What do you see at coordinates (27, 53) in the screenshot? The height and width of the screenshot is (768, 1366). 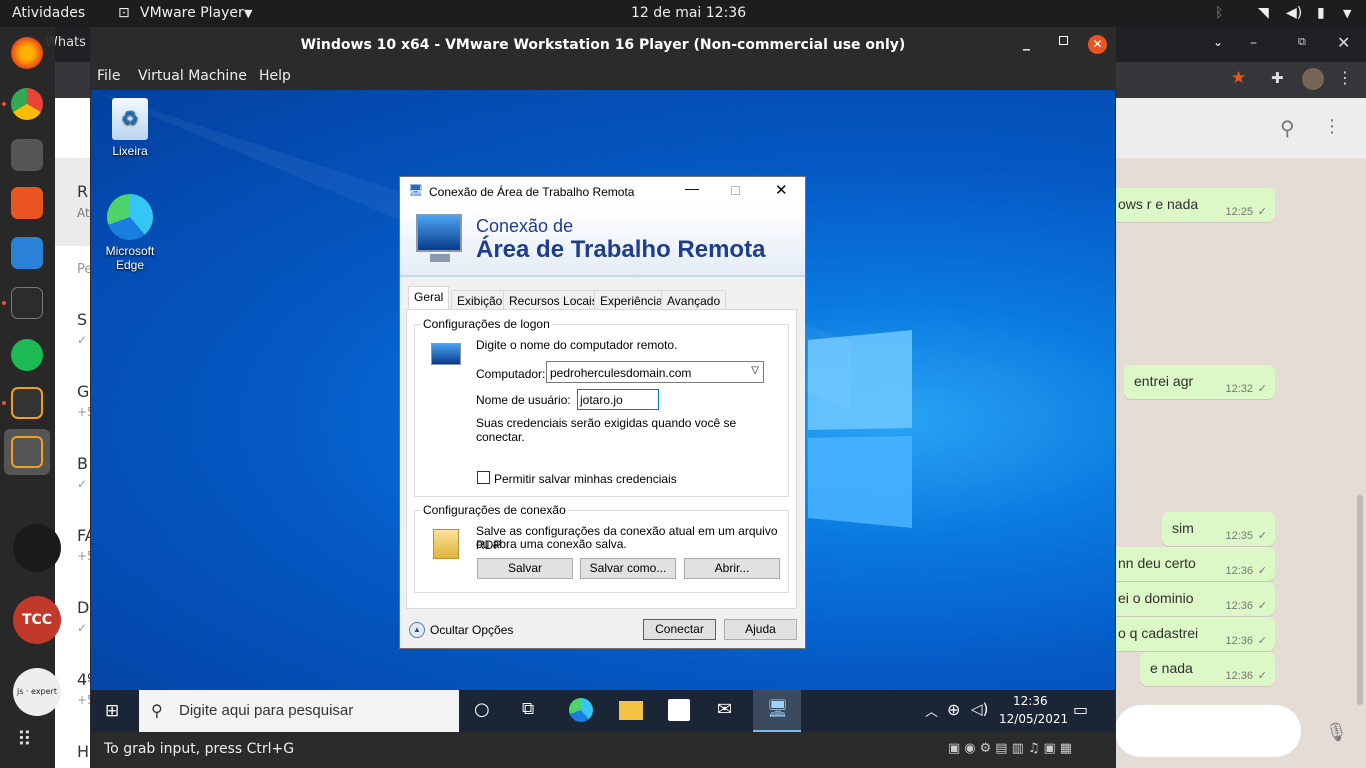 I see `firefox-icon` at bounding box center [27, 53].